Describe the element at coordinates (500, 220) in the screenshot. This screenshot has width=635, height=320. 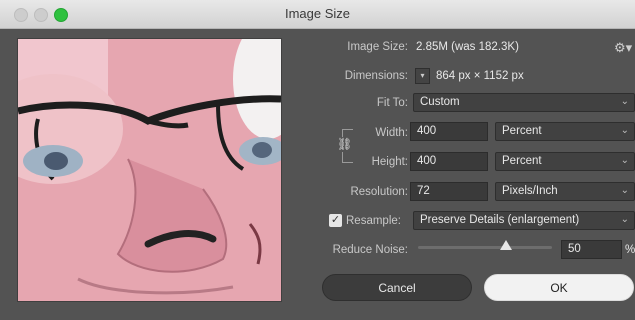
I see `resample-method-value: Preserve Details (enlargement)` at that location.